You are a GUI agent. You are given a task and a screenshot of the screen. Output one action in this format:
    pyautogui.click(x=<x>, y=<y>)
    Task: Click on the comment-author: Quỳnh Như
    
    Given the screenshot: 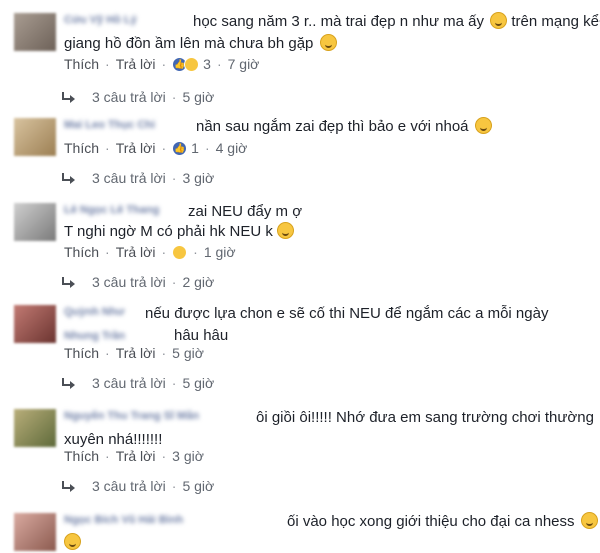 What is the action you would take?
    pyautogui.click(x=103, y=313)
    